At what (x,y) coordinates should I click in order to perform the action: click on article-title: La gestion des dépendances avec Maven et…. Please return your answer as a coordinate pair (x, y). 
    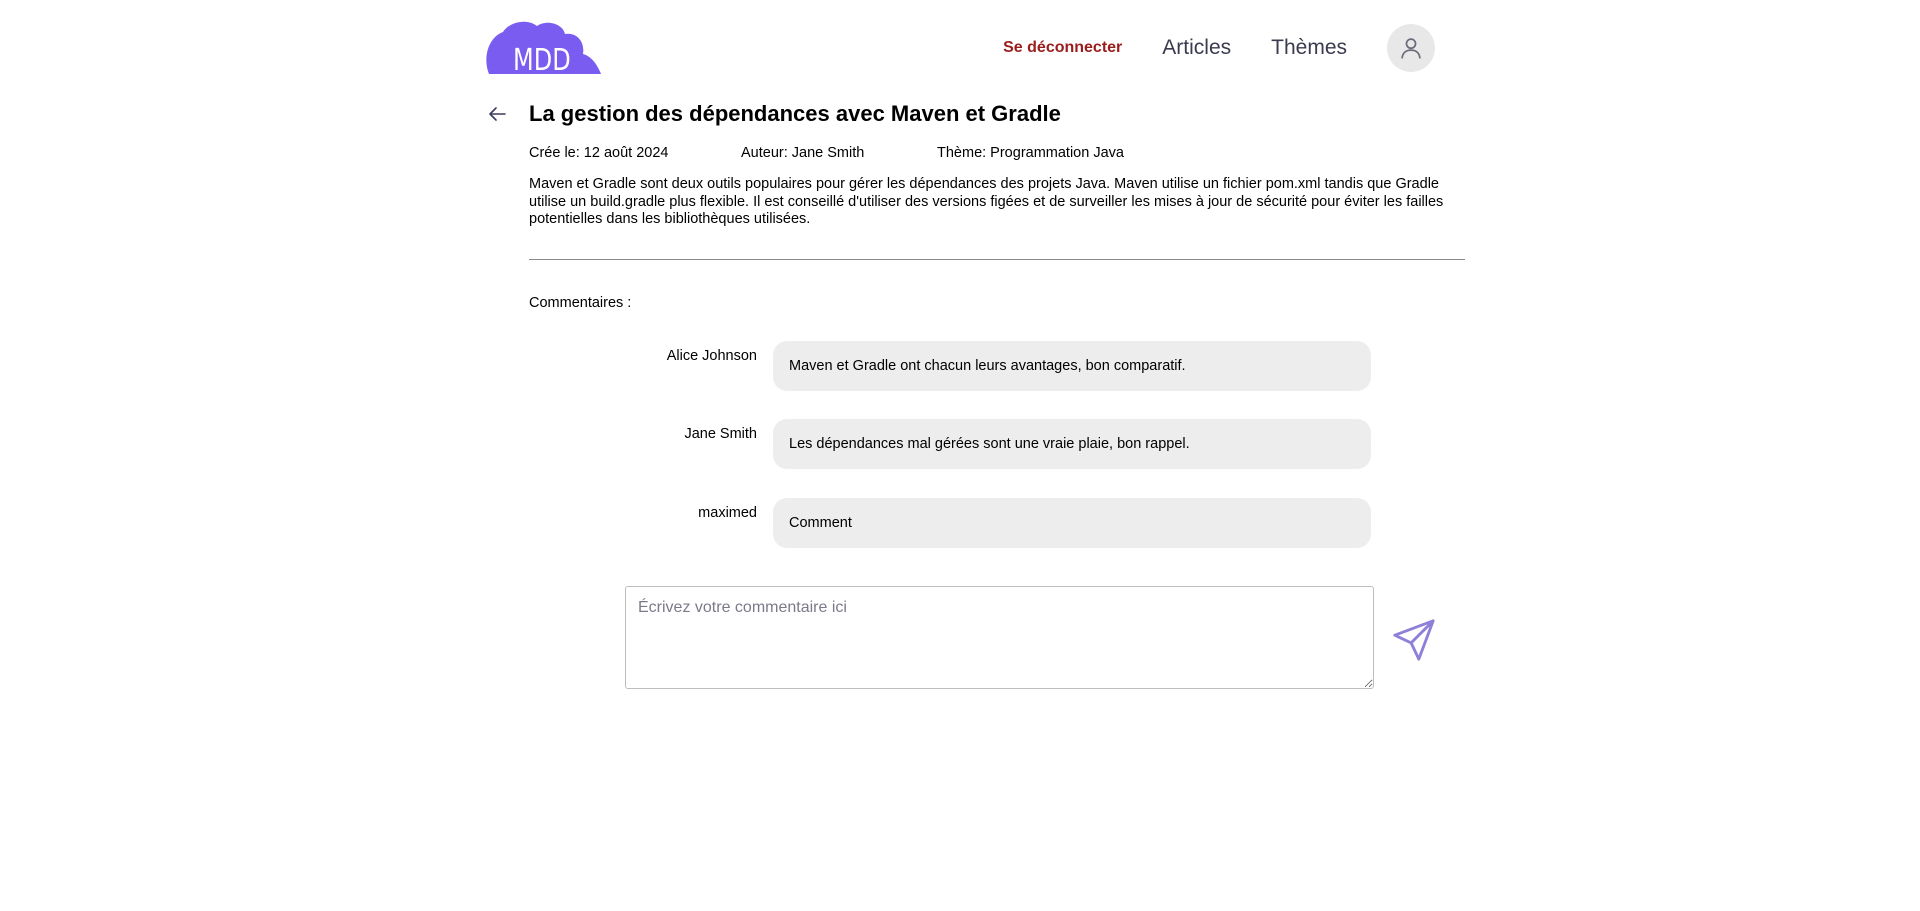
    Looking at the image, I should click on (795, 113).